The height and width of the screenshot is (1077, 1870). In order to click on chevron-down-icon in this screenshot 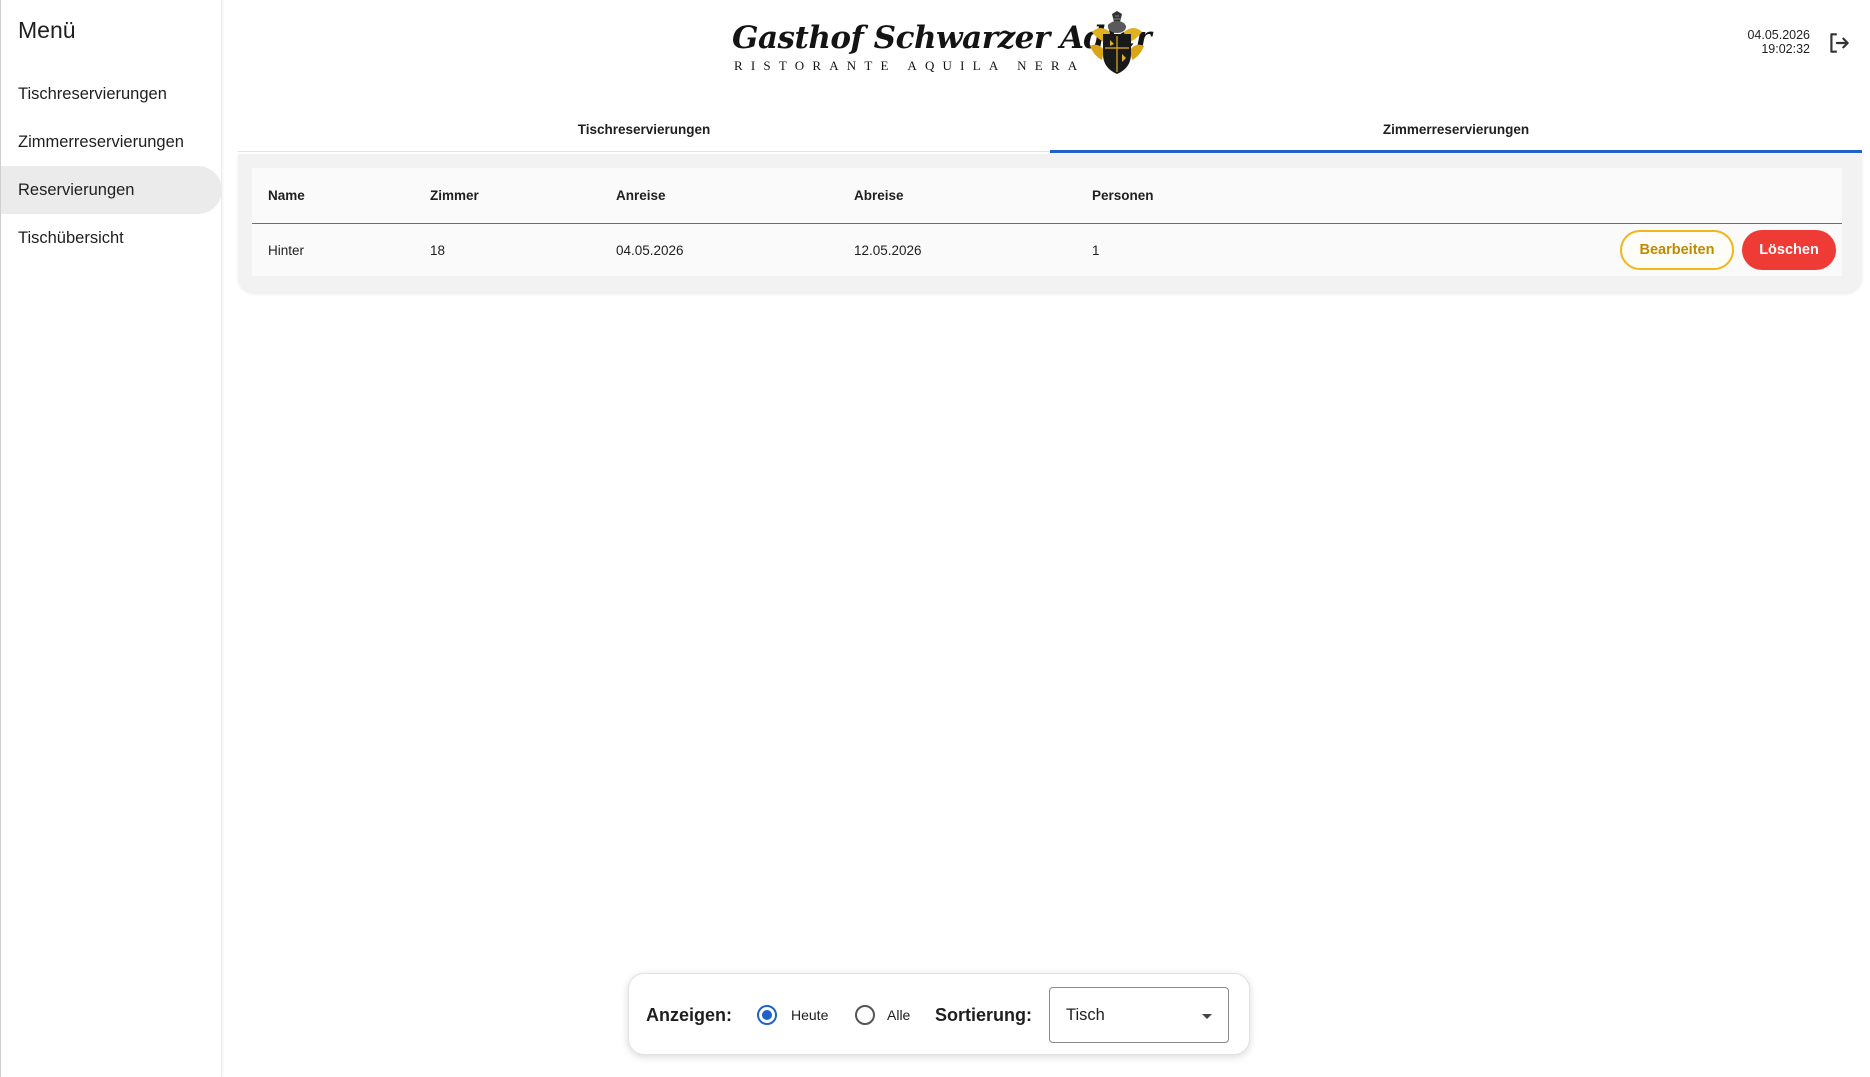, I will do `click(1207, 1016)`.